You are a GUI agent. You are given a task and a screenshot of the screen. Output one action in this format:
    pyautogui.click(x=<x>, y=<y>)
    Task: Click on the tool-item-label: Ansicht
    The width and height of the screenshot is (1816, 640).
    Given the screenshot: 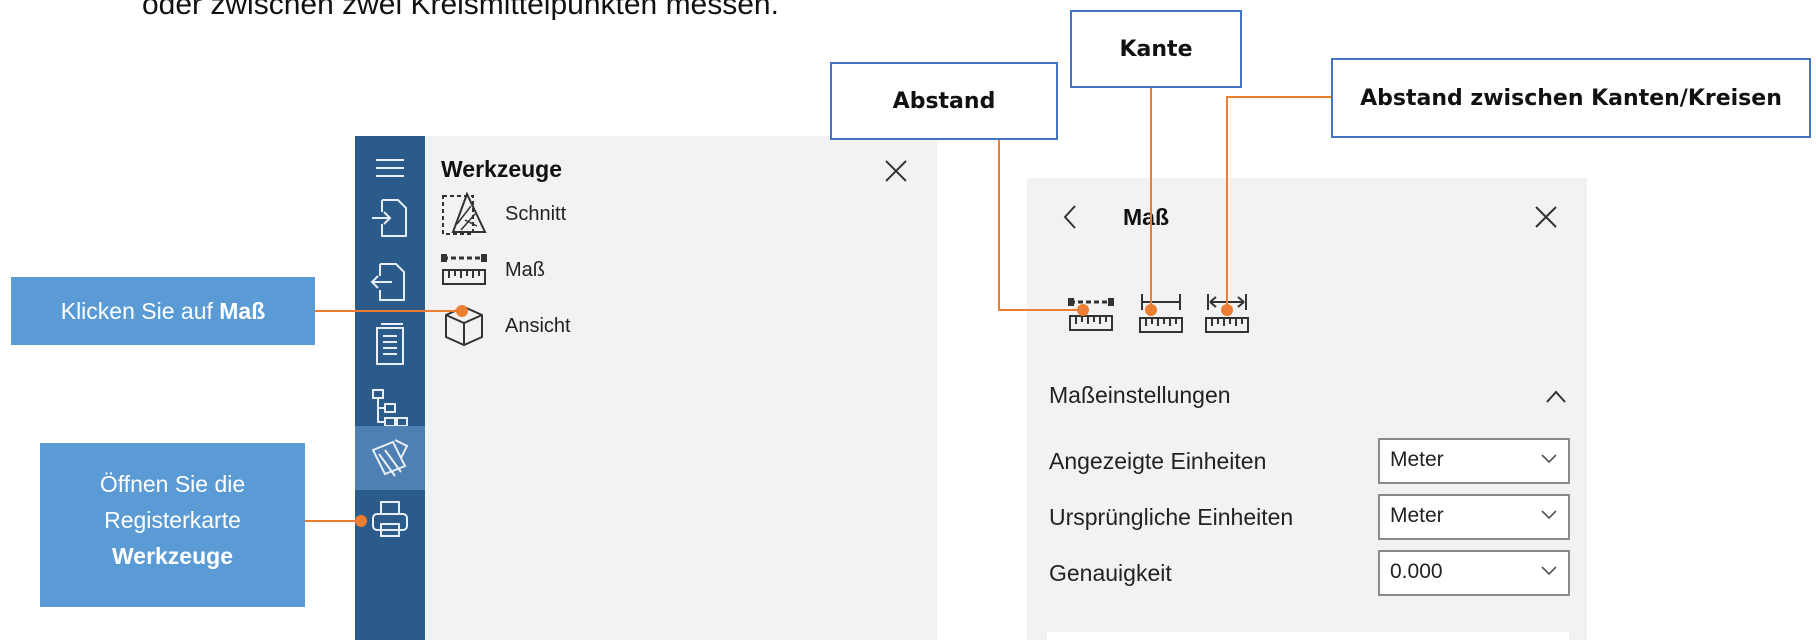 What is the action you would take?
    pyautogui.click(x=538, y=325)
    